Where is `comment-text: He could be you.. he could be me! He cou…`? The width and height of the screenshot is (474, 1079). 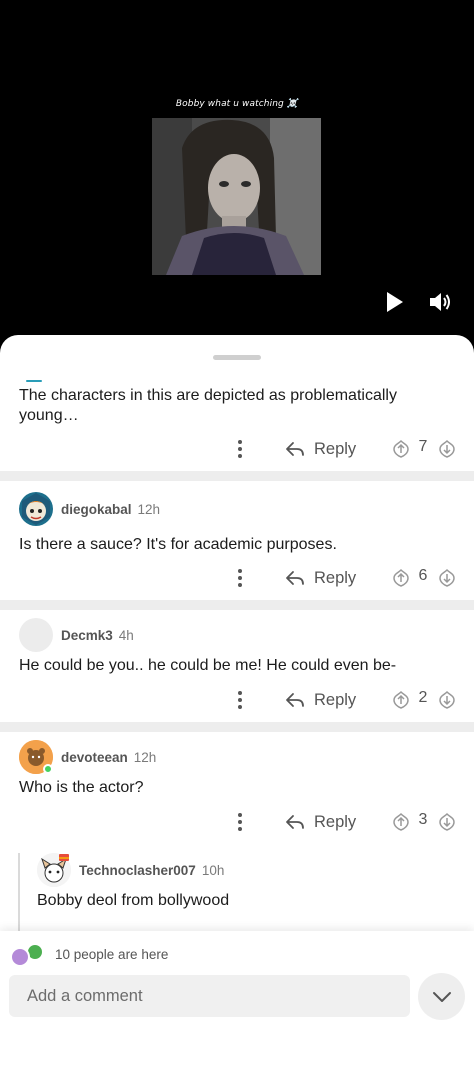
comment-text: He could be you.. he could be me! He cou… is located at coordinates (208, 665).